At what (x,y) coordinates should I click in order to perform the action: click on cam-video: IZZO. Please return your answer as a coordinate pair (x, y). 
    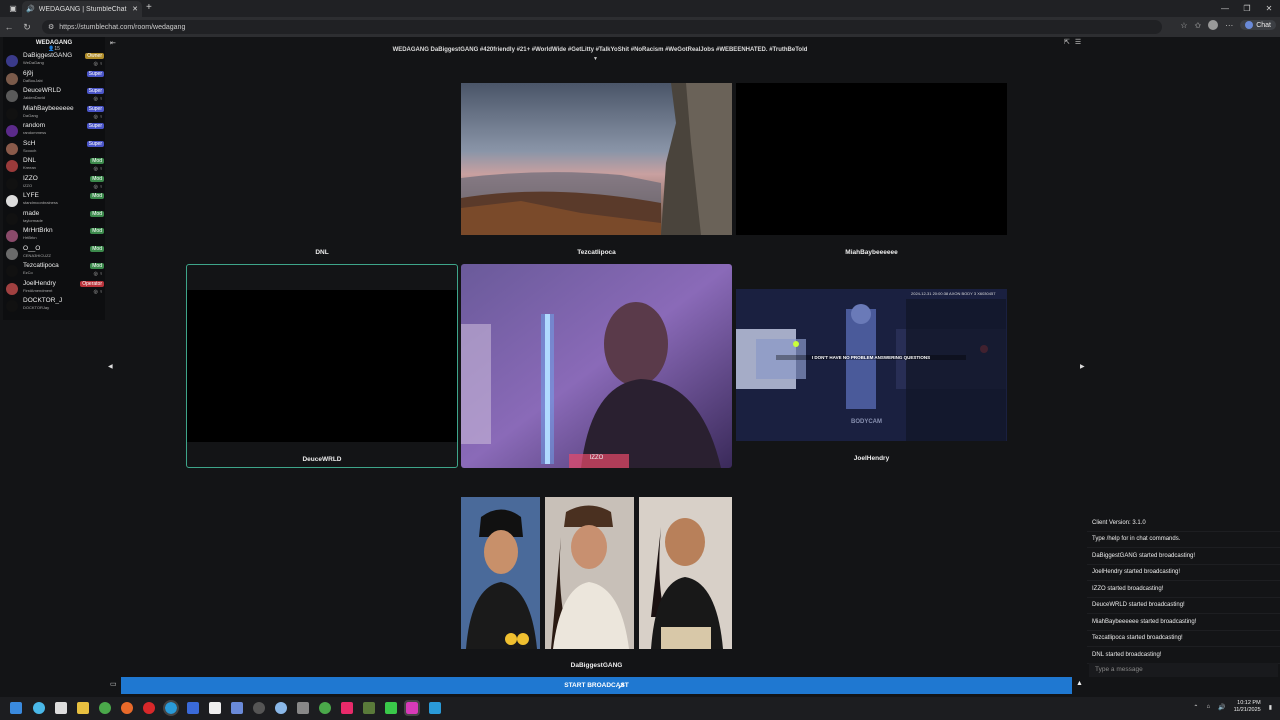
    Looking at the image, I should click on (596, 366).